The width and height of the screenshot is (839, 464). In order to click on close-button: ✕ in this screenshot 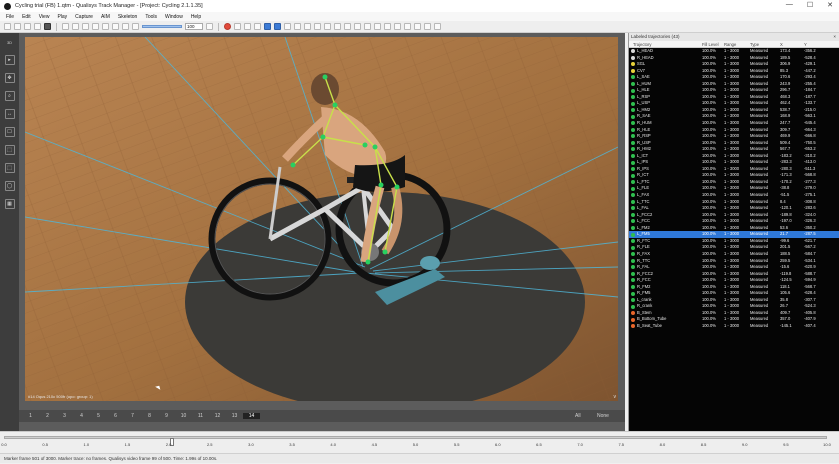, I will do `click(830, 5)`.